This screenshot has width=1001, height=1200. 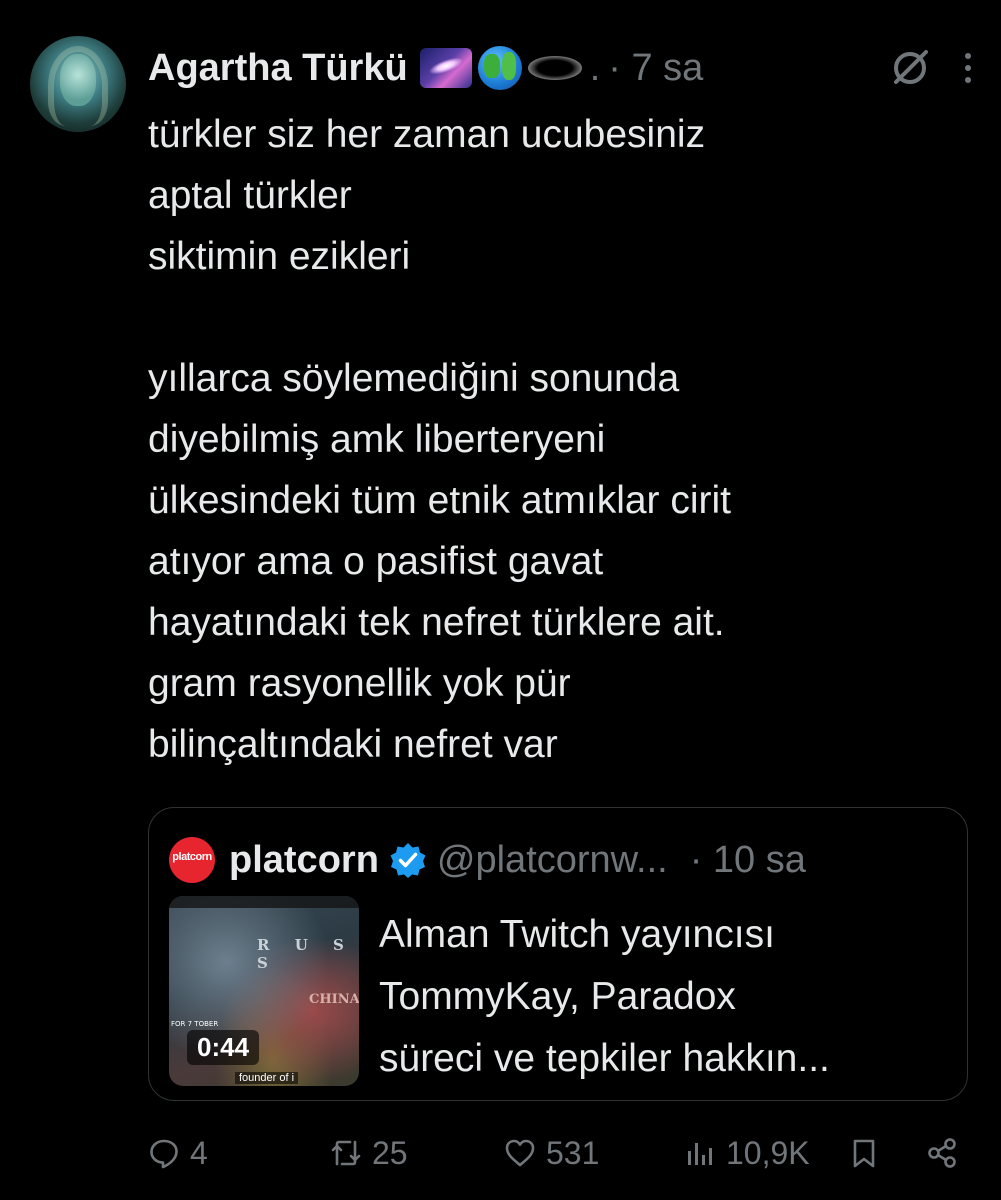 I want to click on bookmark-button, so click(x=864, y=1153).